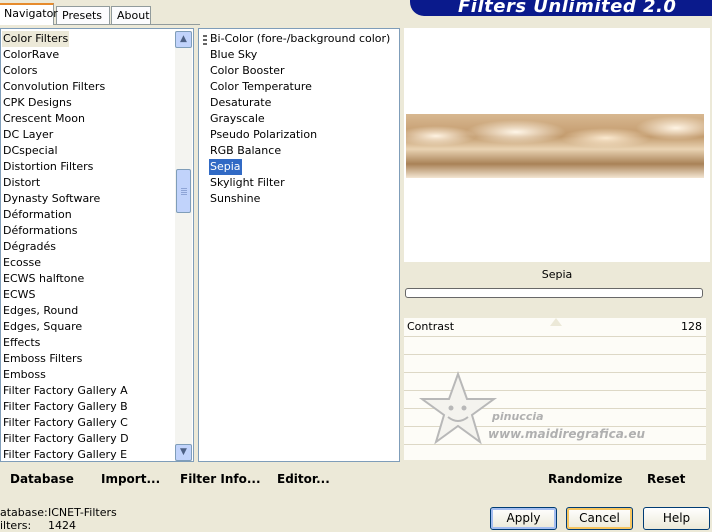 The height and width of the screenshot is (532, 712). What do you see at coordinates (567, 8) in the screenshot?
I see `banner-title: Filters Unlimited 2.0` at bounding box center [567, 8].